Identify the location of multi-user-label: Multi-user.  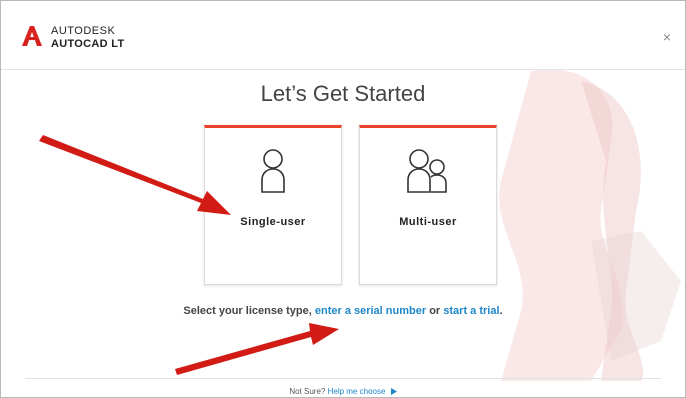
(428, 222).